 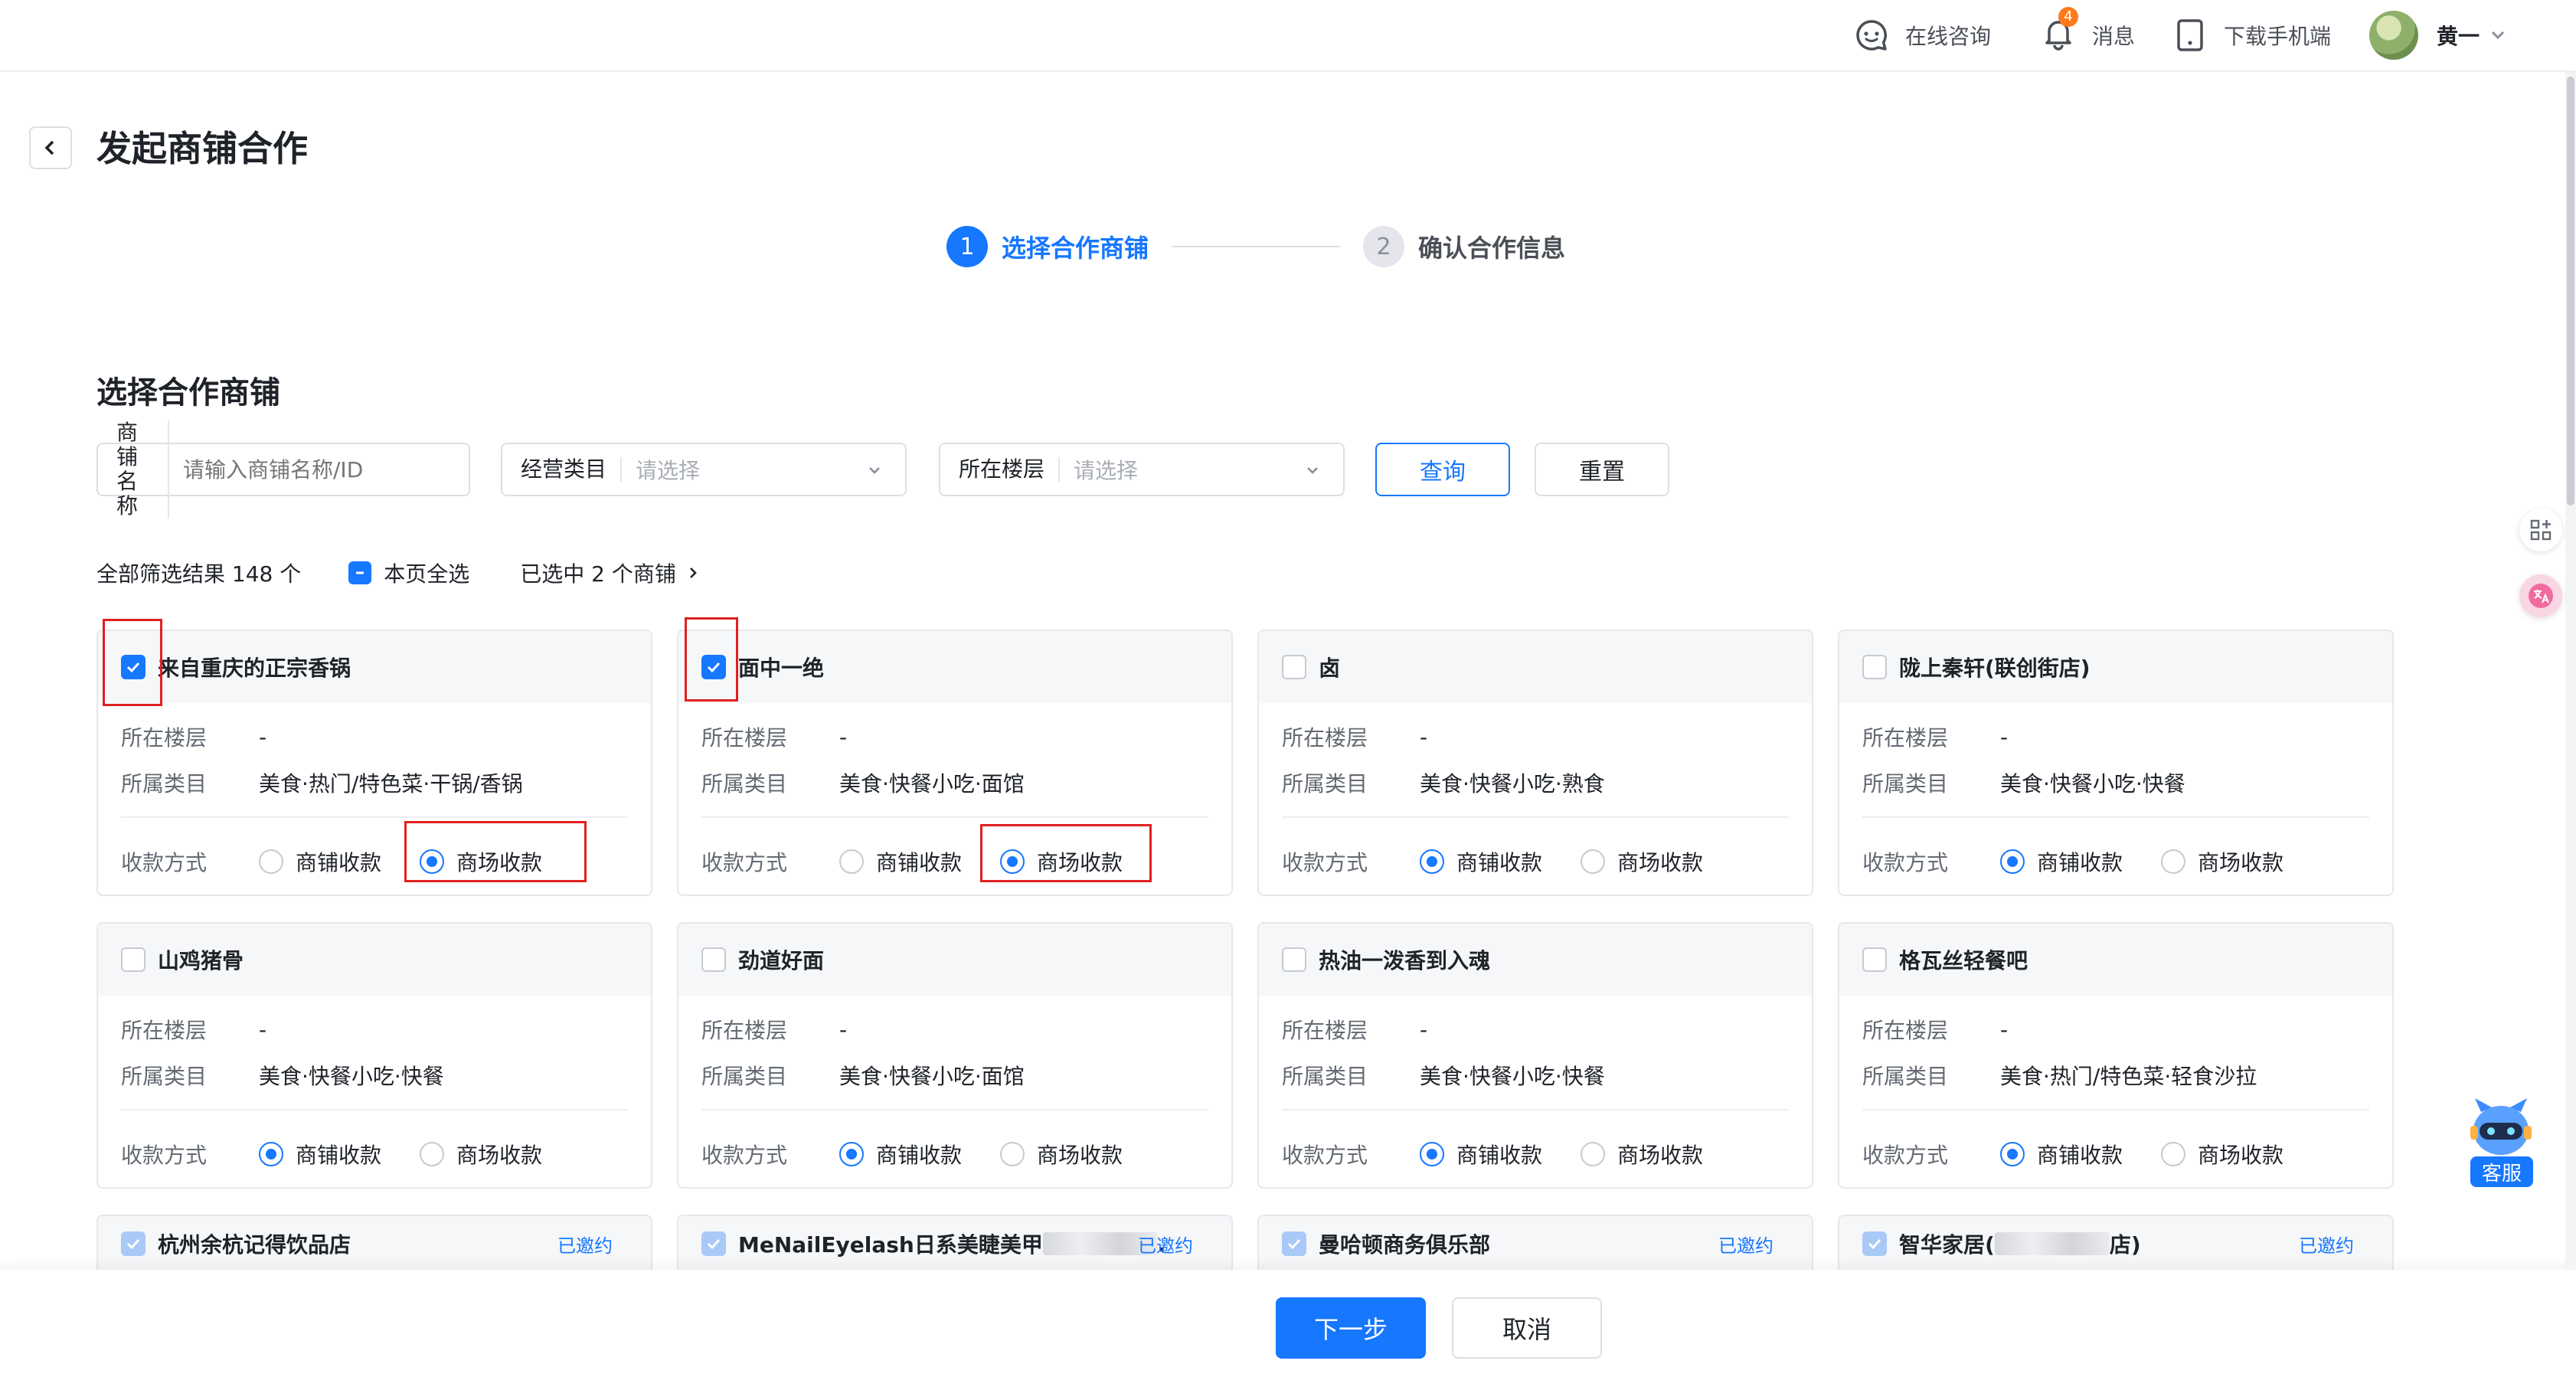 I want to click on section-title: 选择合作商铺, so click(x=188, y=392).